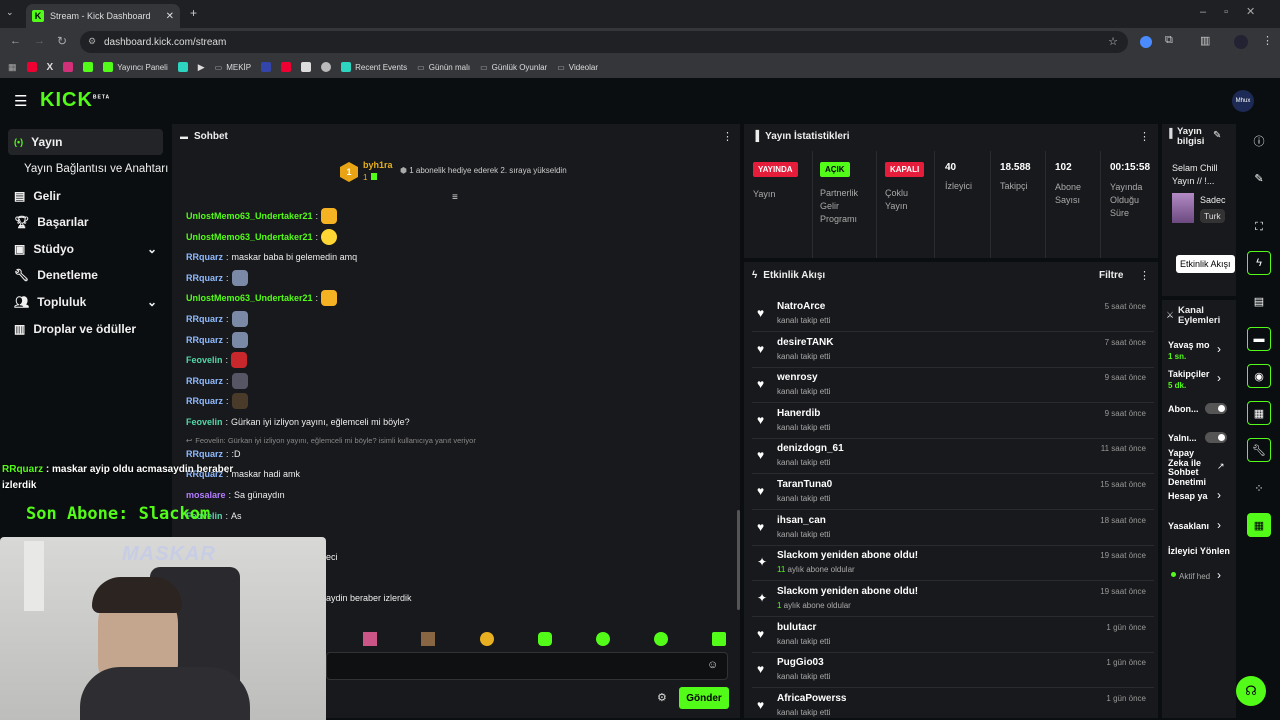  What do you see at coordinates (1201, 551) in the screenshot?
I see `viewer-redirect-setting: İzleyici Yönlen` at bounding box center [1201, 551].